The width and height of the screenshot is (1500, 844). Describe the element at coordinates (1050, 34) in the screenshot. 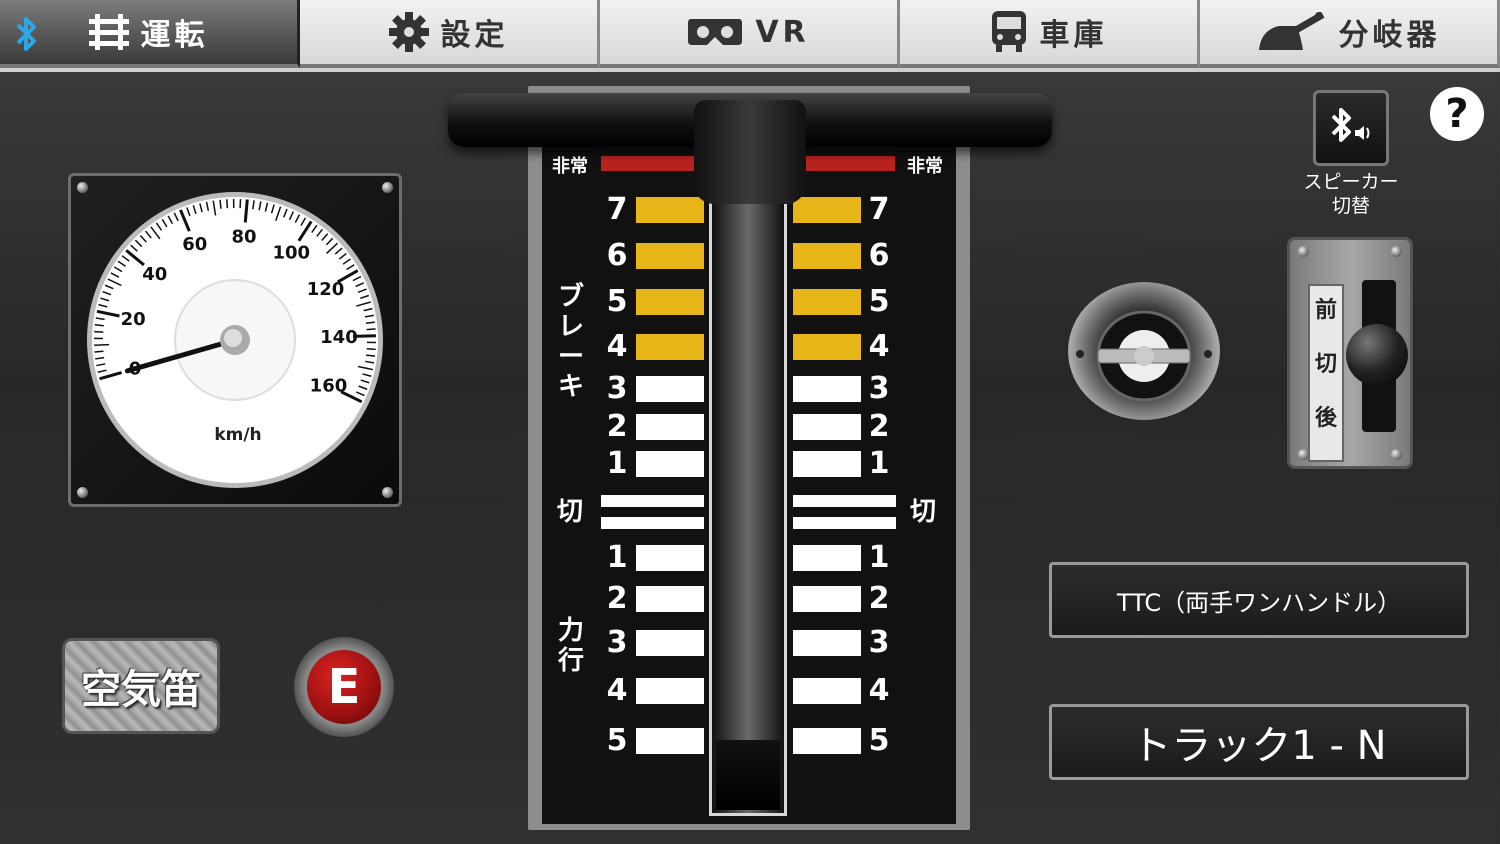

I see `tab-depot: 車庫` at that location.